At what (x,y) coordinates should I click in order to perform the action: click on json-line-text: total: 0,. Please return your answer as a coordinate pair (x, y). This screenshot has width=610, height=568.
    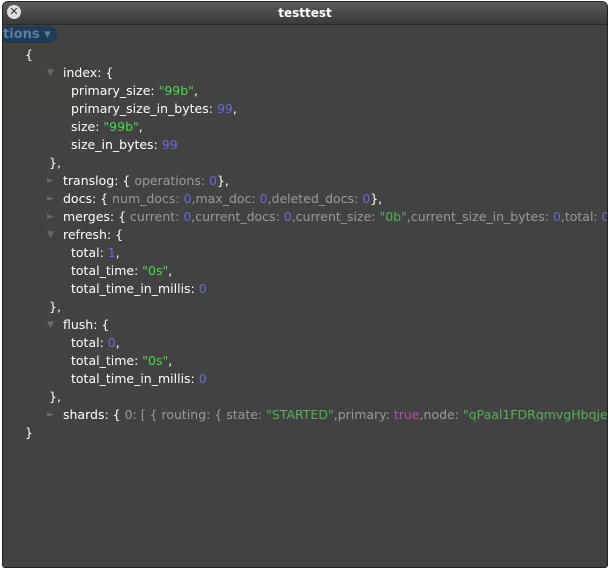
    Looking at the image, I should click on (95, 343).